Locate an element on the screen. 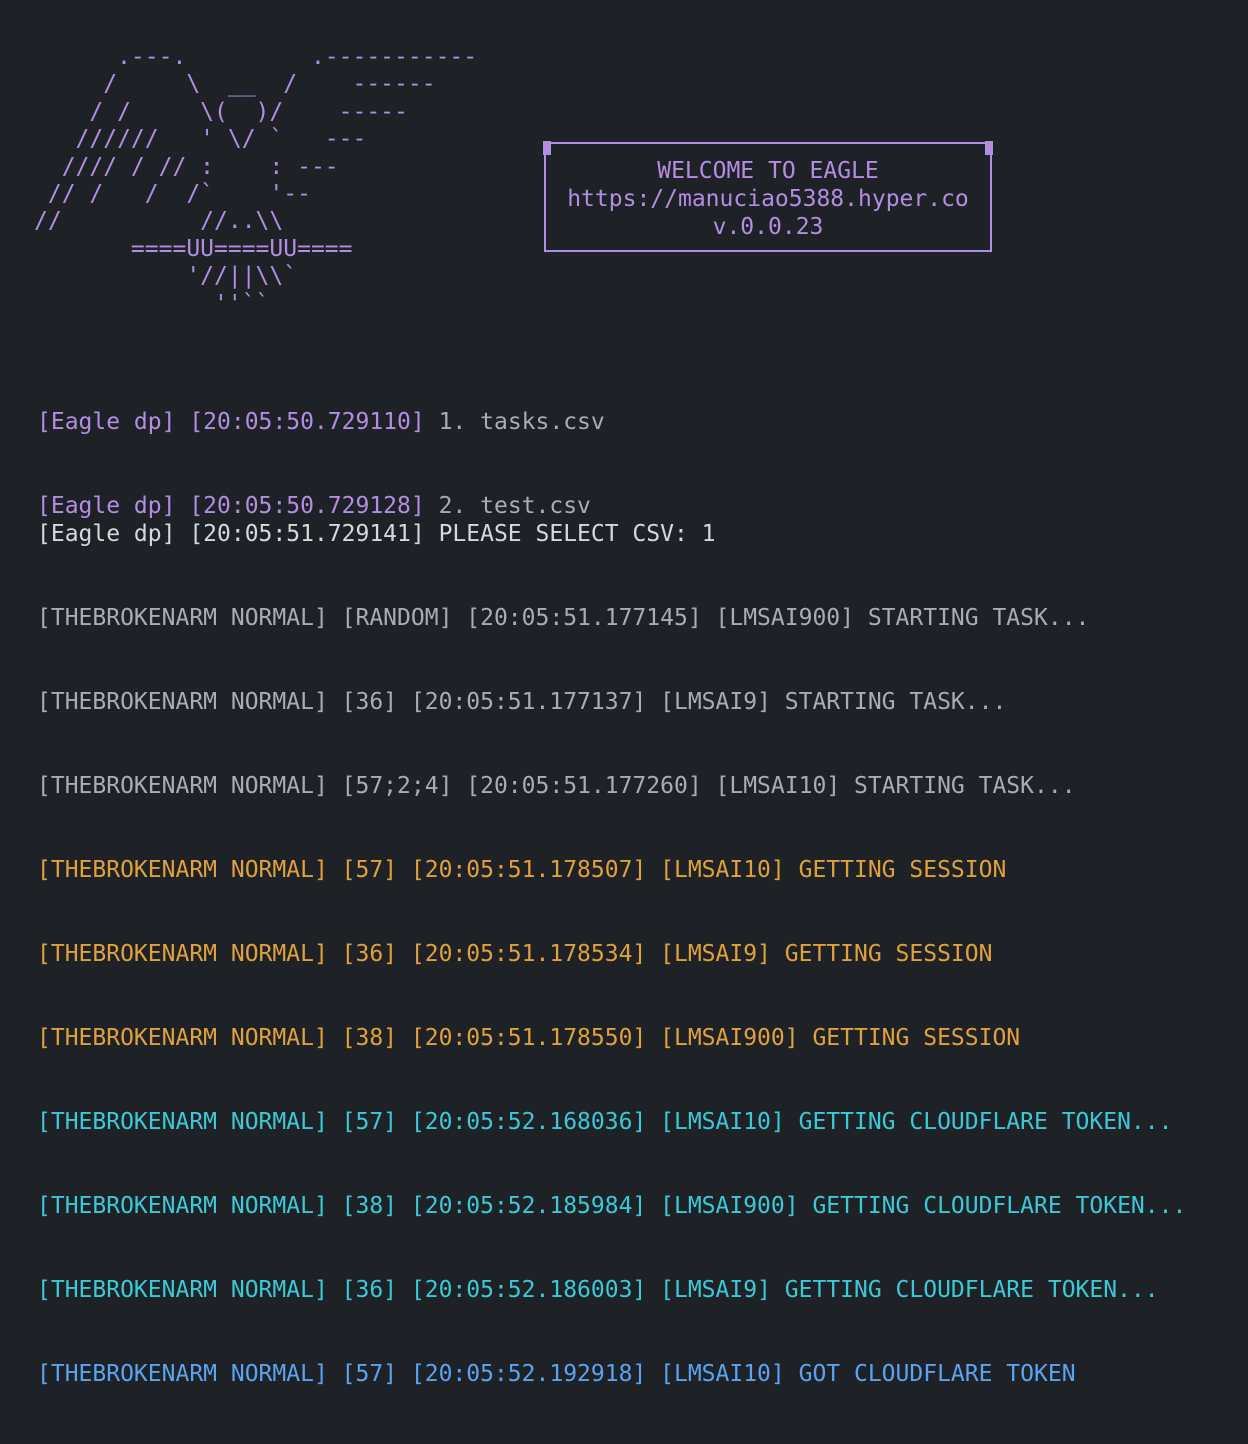 The image size is (1248, 1444). banner-corner-left is located at coordinates (547, 148).